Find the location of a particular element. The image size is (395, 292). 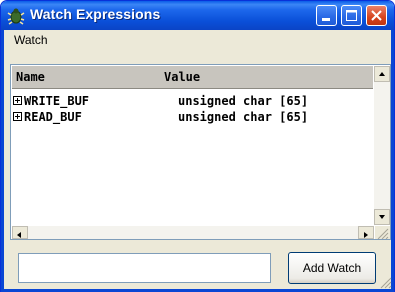

arrow-up-icon is located at coordinates (382, 74).